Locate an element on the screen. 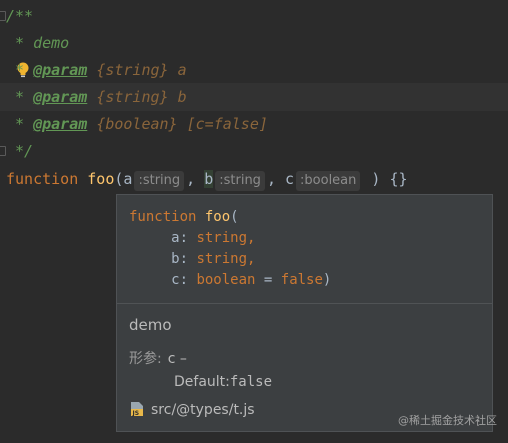 This screenshot has width=508, height=443. sig-param-default: false is located at coordinates (301, 280).